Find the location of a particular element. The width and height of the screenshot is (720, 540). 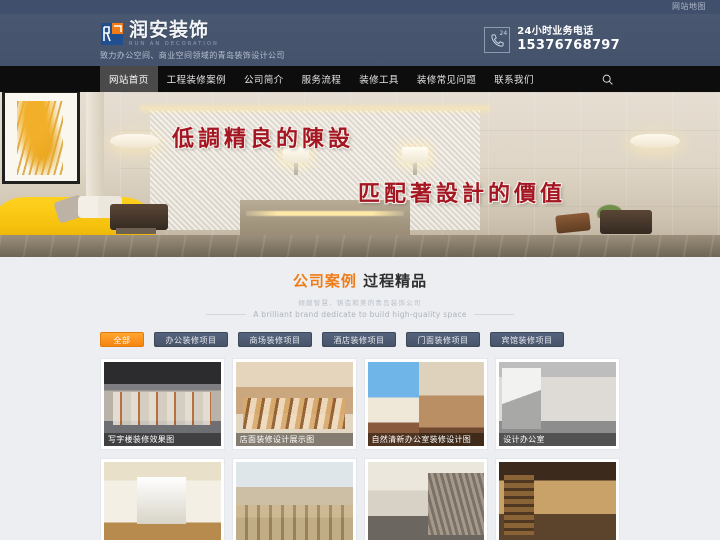

logo-name-cn: 润安装饰 is located at coordinates (169, 30).